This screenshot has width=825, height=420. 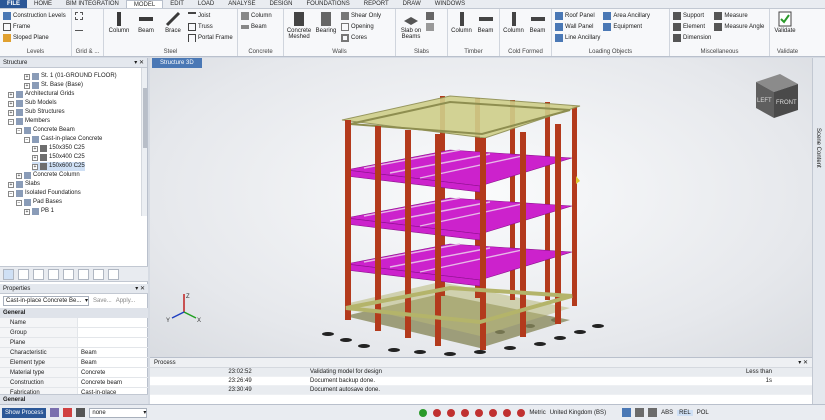 I want to click on wall-panel-button: Wall Panel, so click(x=577, y=27).